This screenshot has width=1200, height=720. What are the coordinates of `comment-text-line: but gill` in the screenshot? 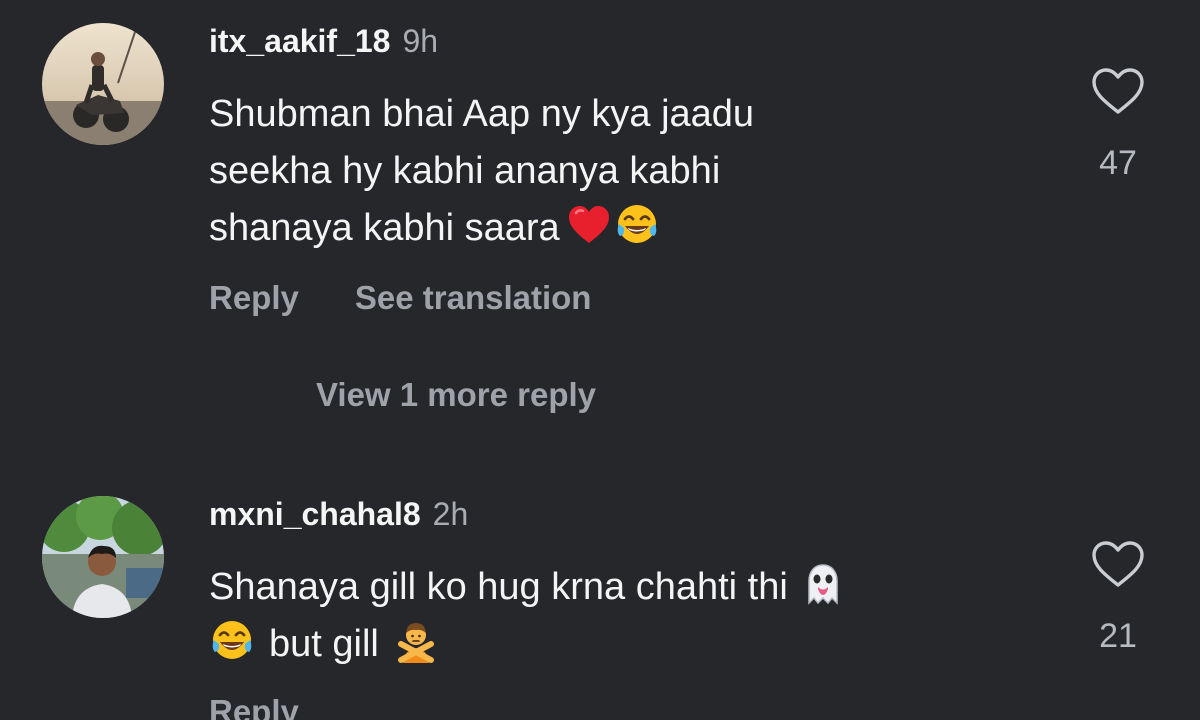 It's located at (639, 644).